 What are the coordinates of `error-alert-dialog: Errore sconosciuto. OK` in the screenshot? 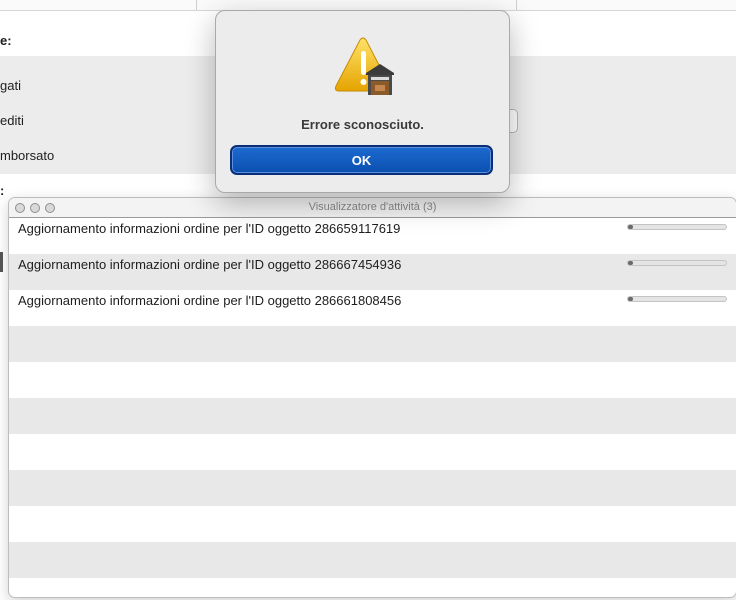 It's located at (362, 101).